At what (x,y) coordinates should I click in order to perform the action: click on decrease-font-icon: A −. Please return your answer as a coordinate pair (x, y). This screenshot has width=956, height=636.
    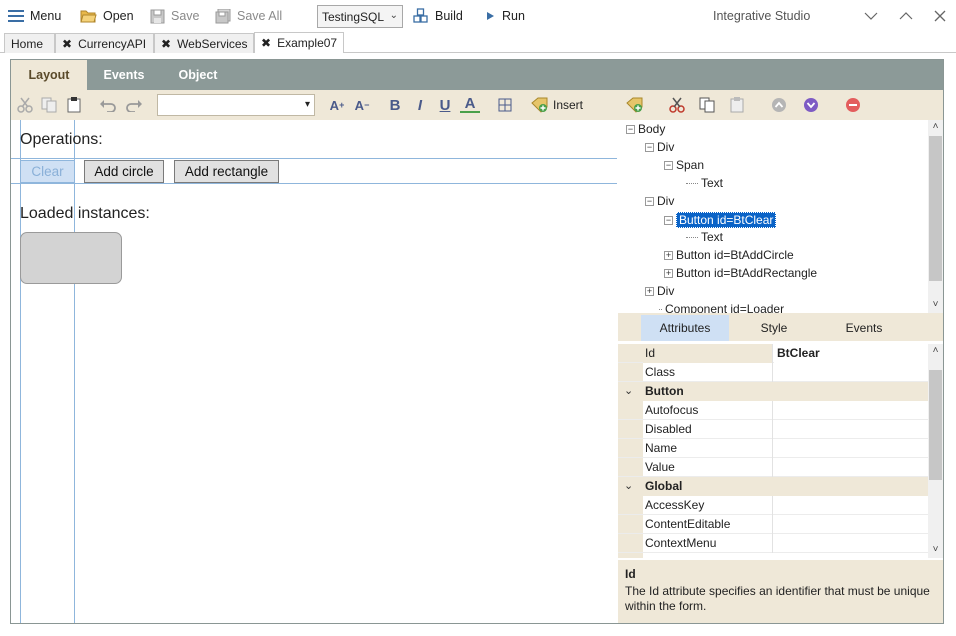
    Looking at the image, I should click on (362, 105).